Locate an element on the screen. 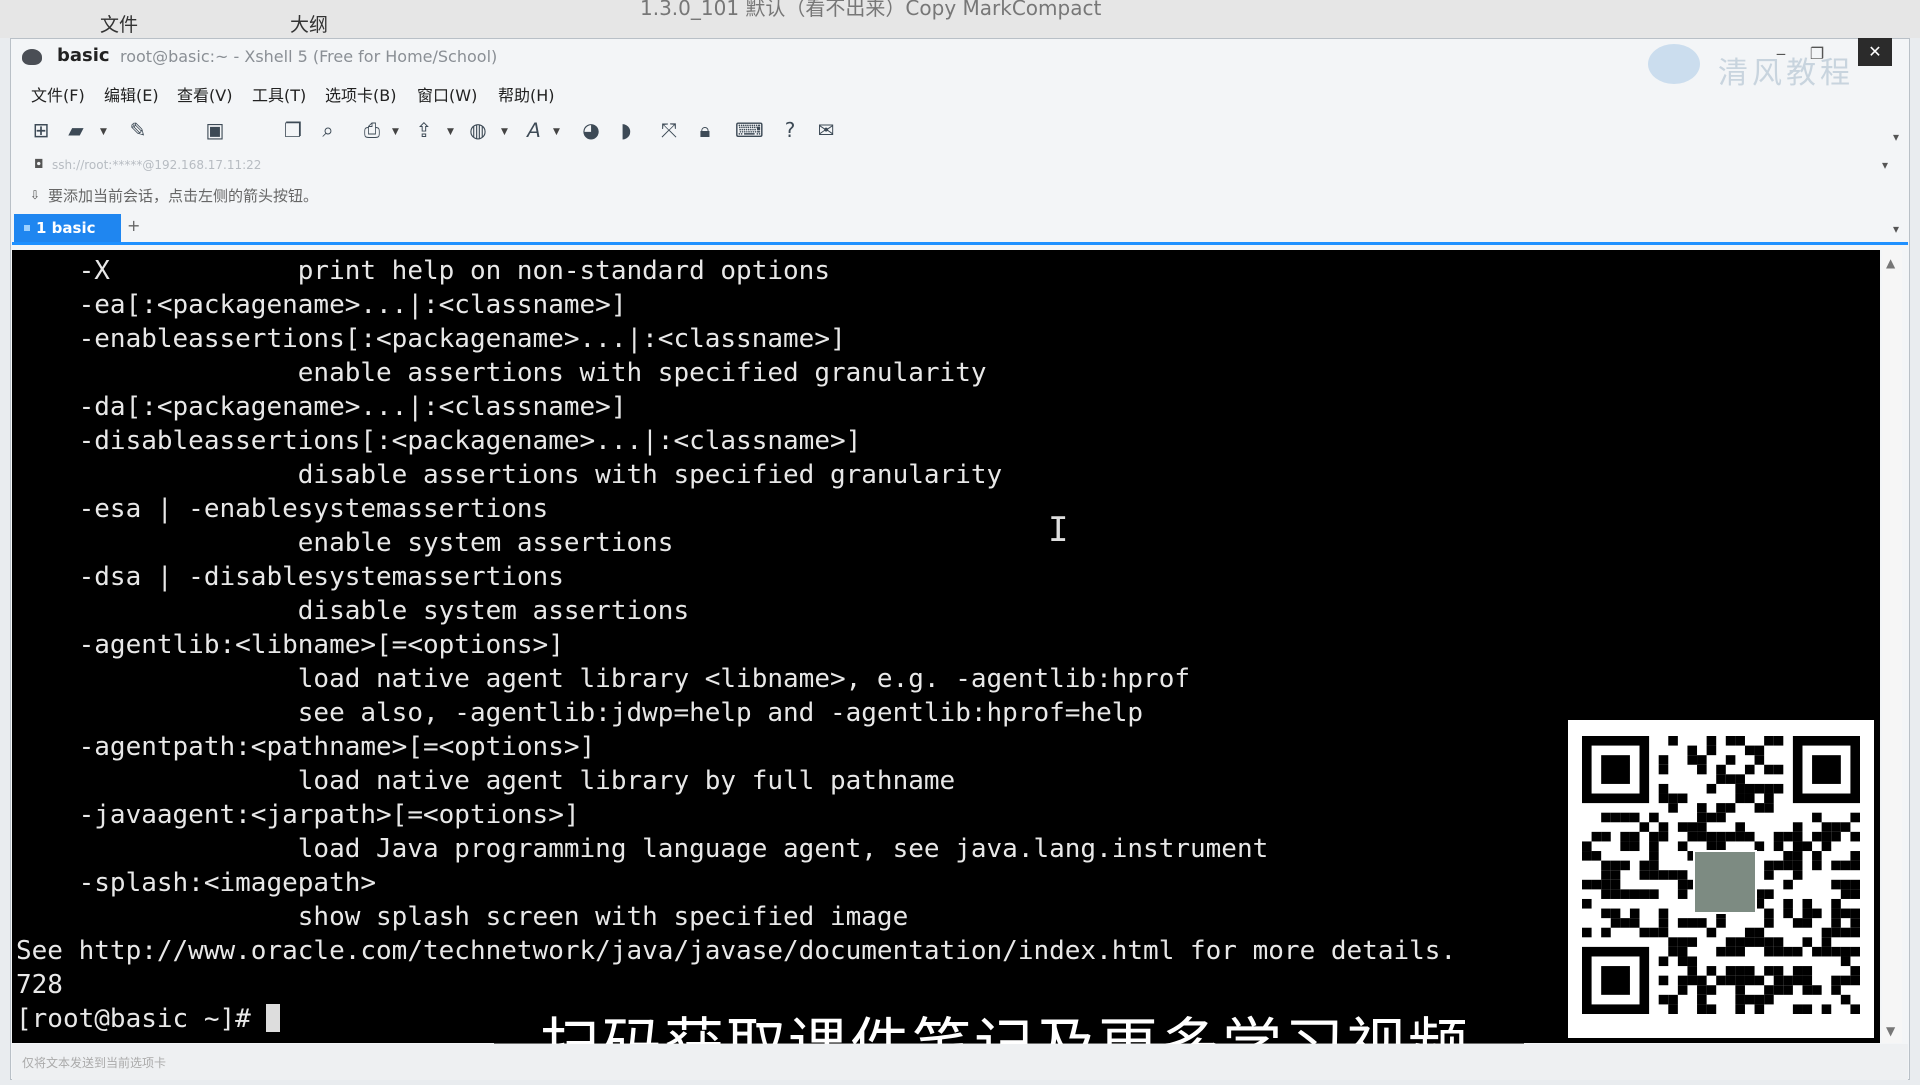 Image resolution: width=1920 pixels, height=1085 pixels. terminal-line: -agentlib:<libname>[=<options>] is located at coordinates (321, 645).